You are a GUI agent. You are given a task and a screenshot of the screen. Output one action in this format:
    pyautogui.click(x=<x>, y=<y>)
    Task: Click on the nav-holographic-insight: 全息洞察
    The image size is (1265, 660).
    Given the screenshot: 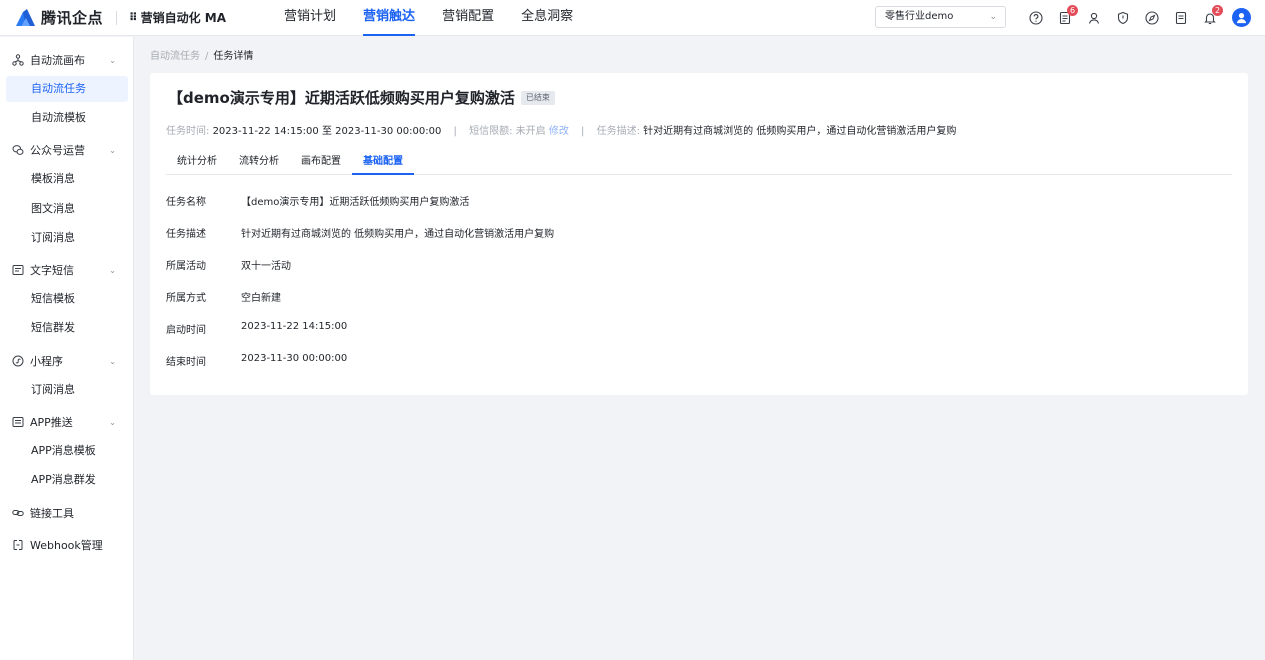 What is the action you would take?
    pyautogui.click(x=547, y=18)
    